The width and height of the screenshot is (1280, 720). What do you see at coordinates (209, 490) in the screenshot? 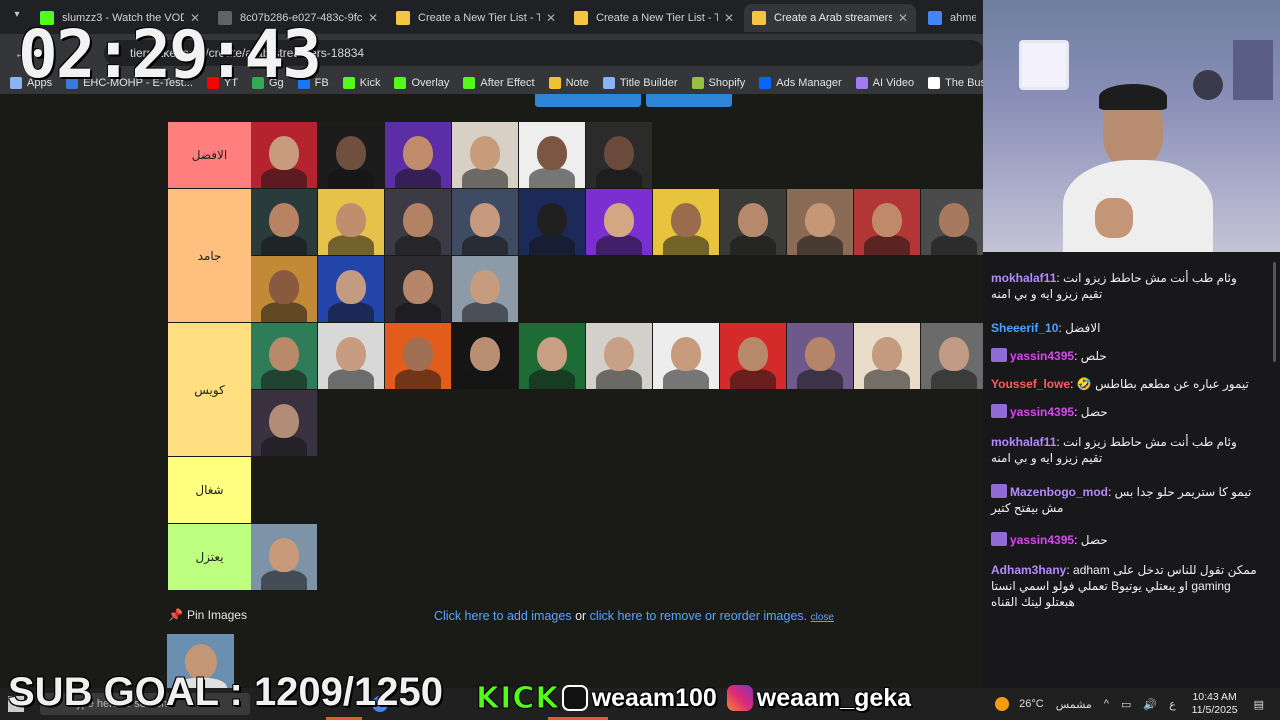
I see `tier-label: شغال` at bounding box center [209, 490].